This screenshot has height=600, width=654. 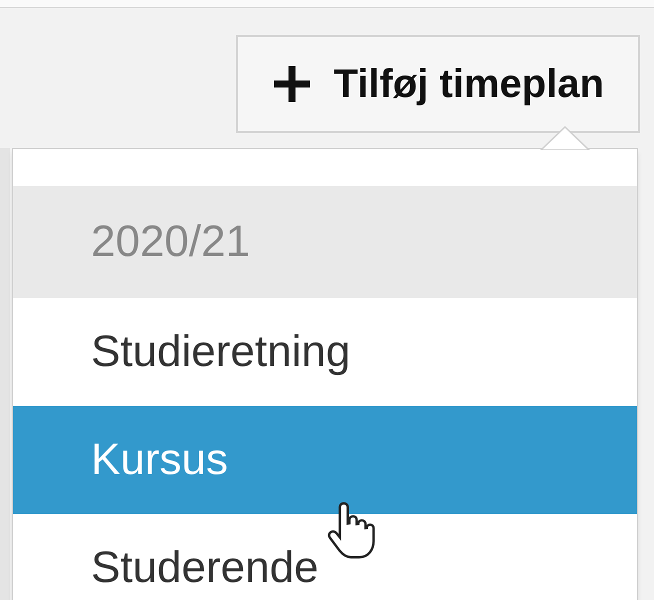 I want to click on hand-cursor-icon, so click(x=351, y=530).